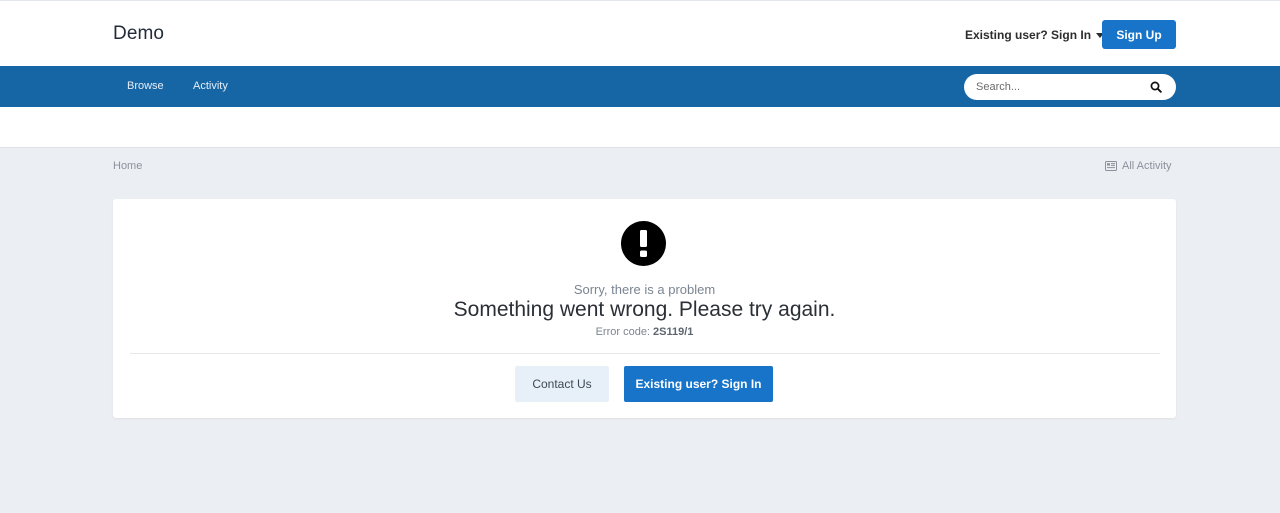 This screenshot has width=1280, height=513. What do you see at coordinates (138, 34) in the screenshot?
I see `site-logo: Demo` at bounding box center [138, 34].